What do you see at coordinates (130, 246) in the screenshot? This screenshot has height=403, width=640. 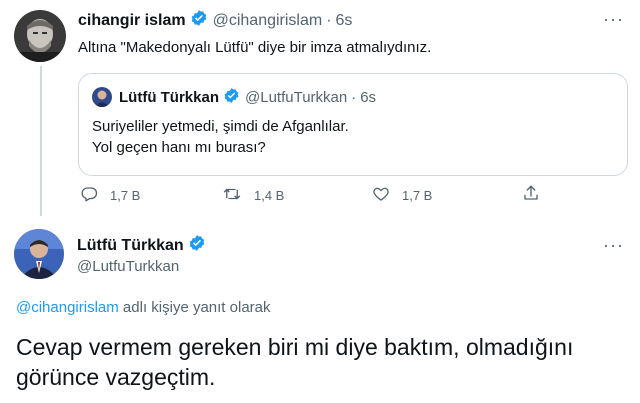 I see `tweet2-author-name: Lütfü Türkkan` at bounding box center [130, 246].